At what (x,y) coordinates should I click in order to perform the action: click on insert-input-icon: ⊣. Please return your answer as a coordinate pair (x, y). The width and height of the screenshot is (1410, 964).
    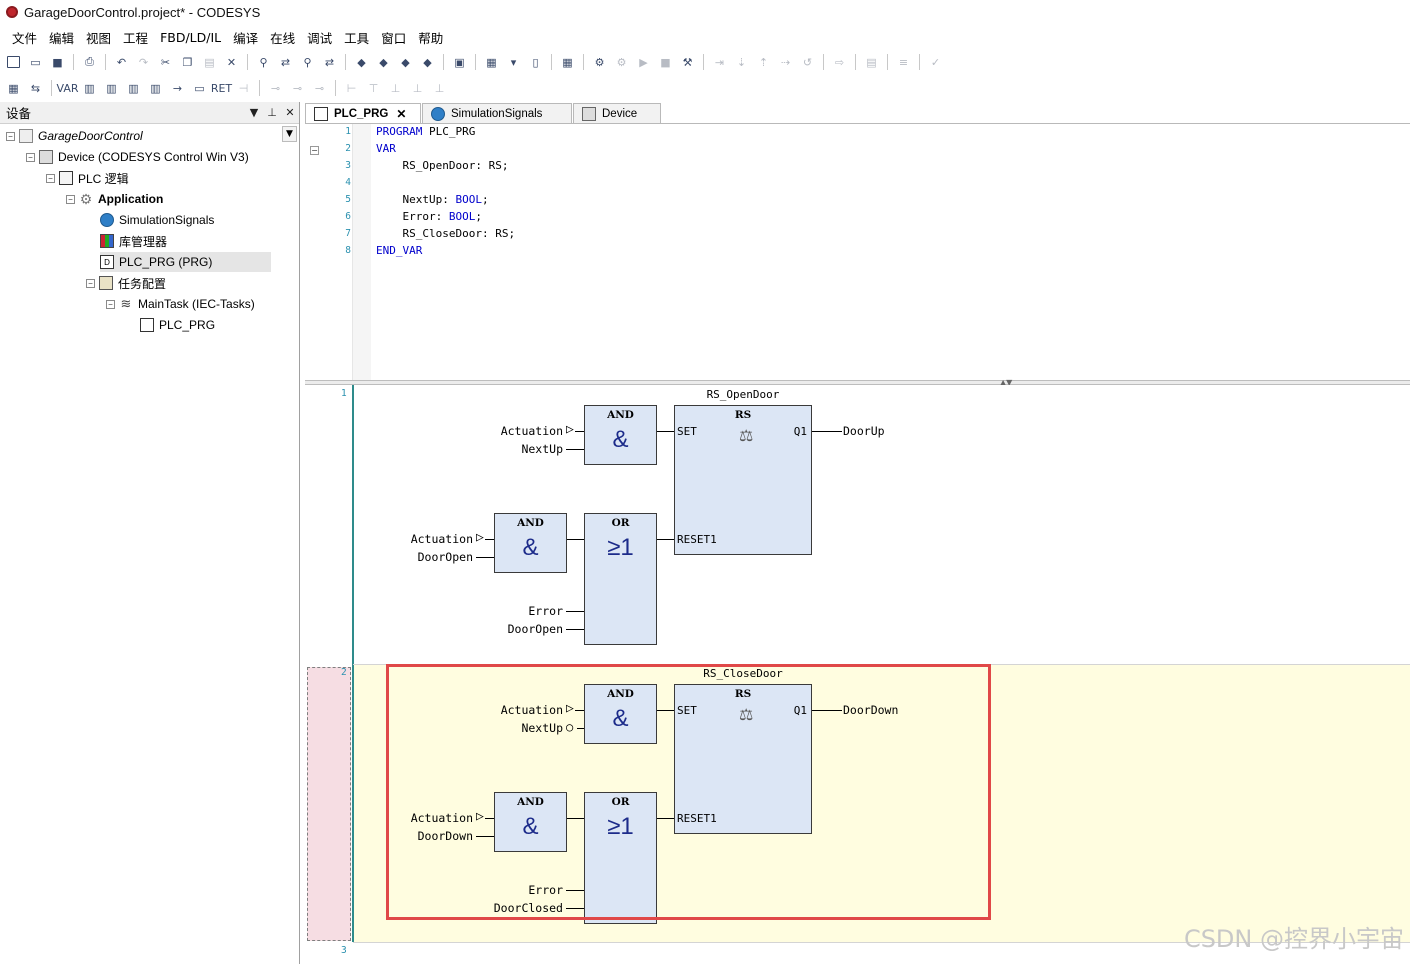
    Looking at the image, I should click on (243, 88).